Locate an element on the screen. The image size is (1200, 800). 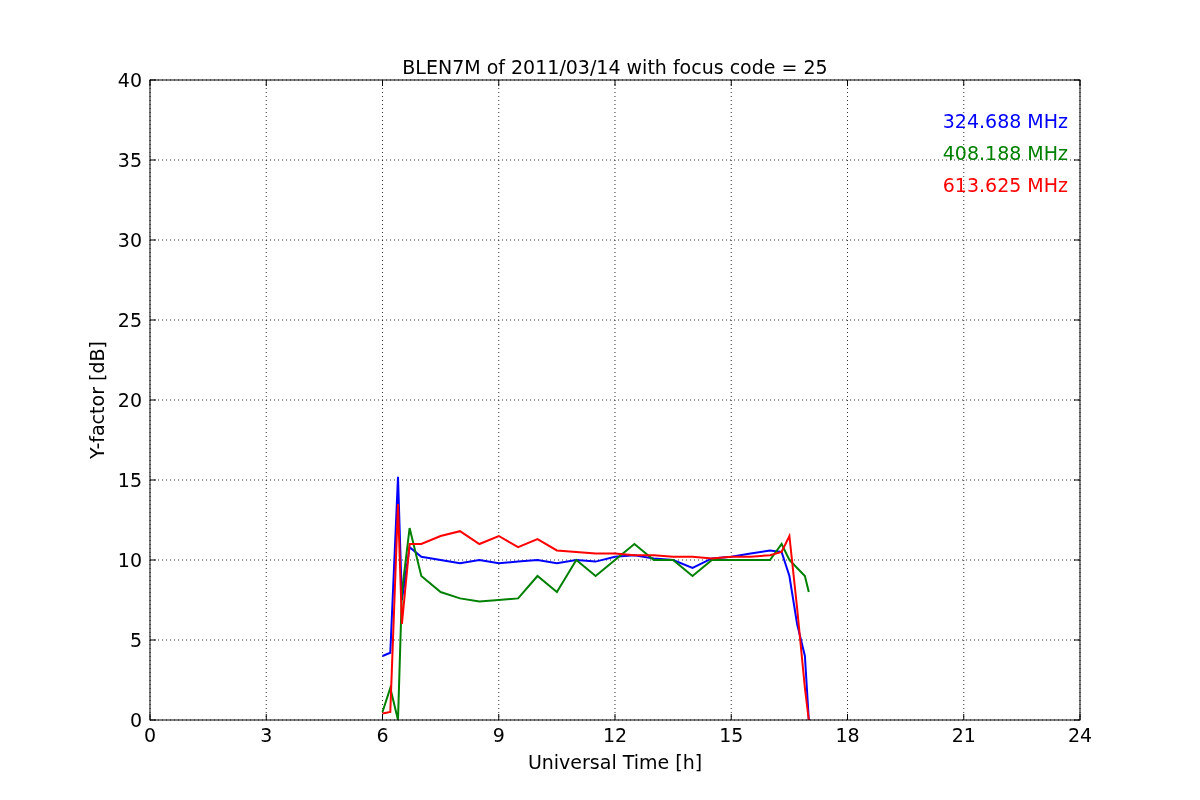
axis-tick-label: 21 is located at coordinates (963, 735).